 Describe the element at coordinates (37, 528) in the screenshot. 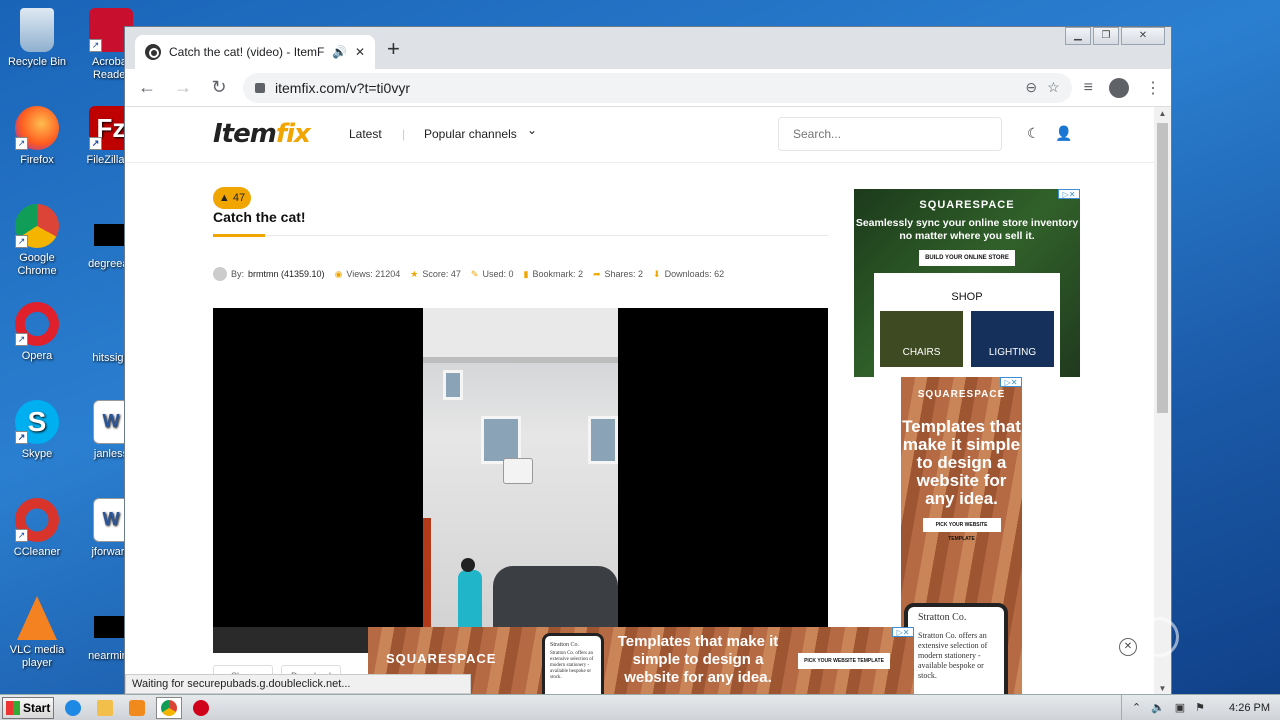

I see `desktop-icon-ccleaner: ↗ CCleaner` at that location.